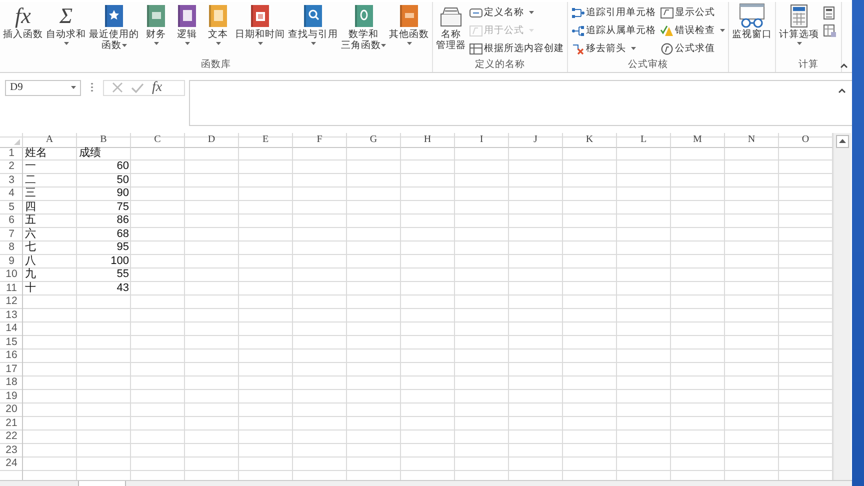 The height and width of the screenshot is (486, 864). I want to click on column-header: L, so click(644, 140).